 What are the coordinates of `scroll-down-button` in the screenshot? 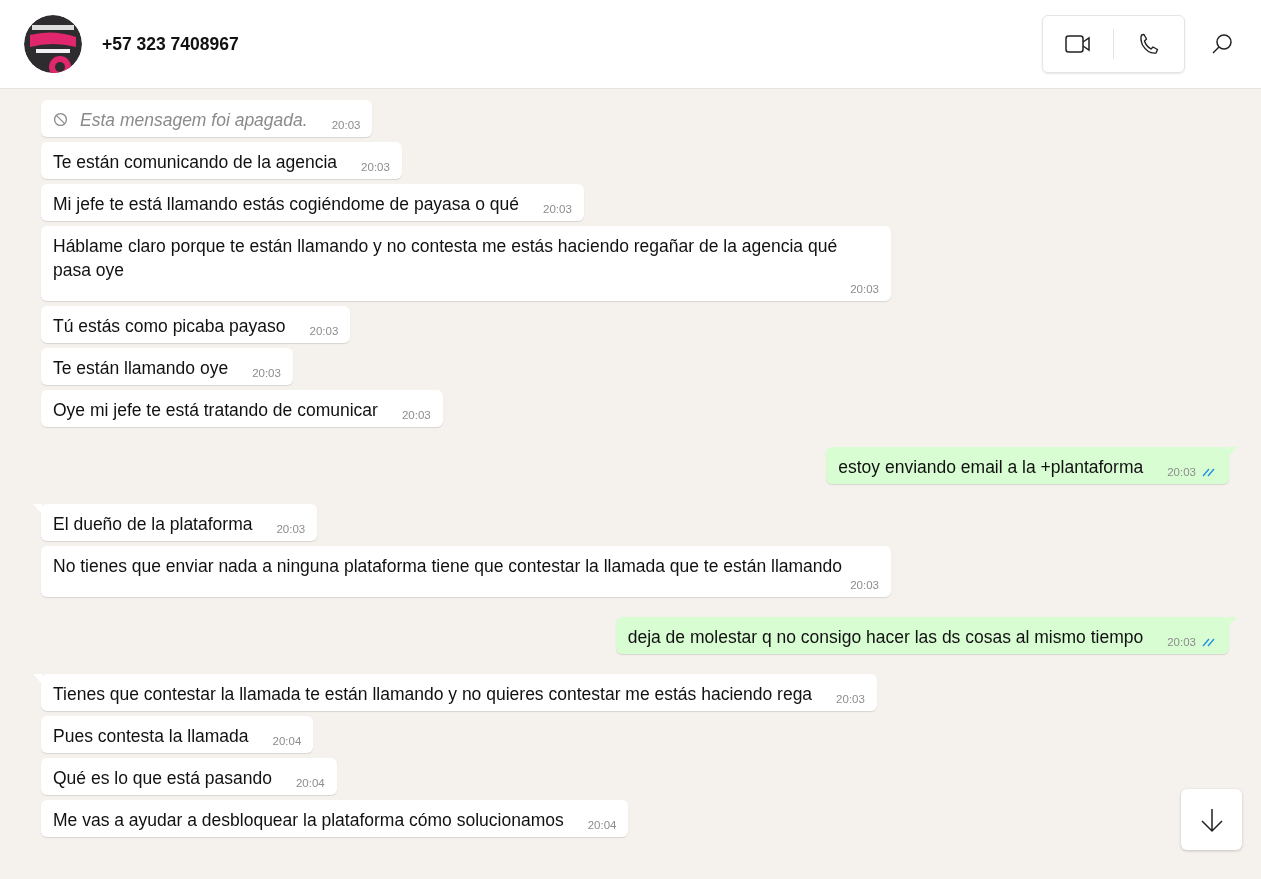 It's located at (1211, 819).